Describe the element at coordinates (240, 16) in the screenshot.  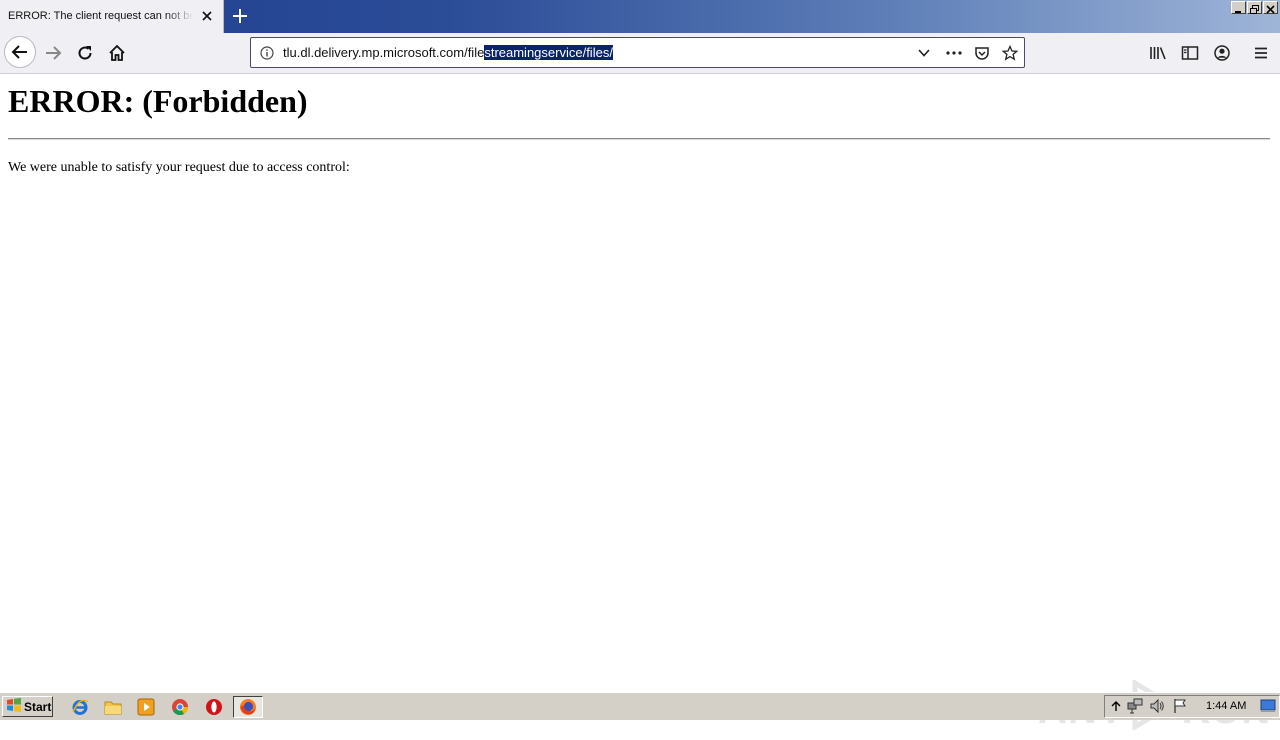
I see `new-tab-button` at that location.